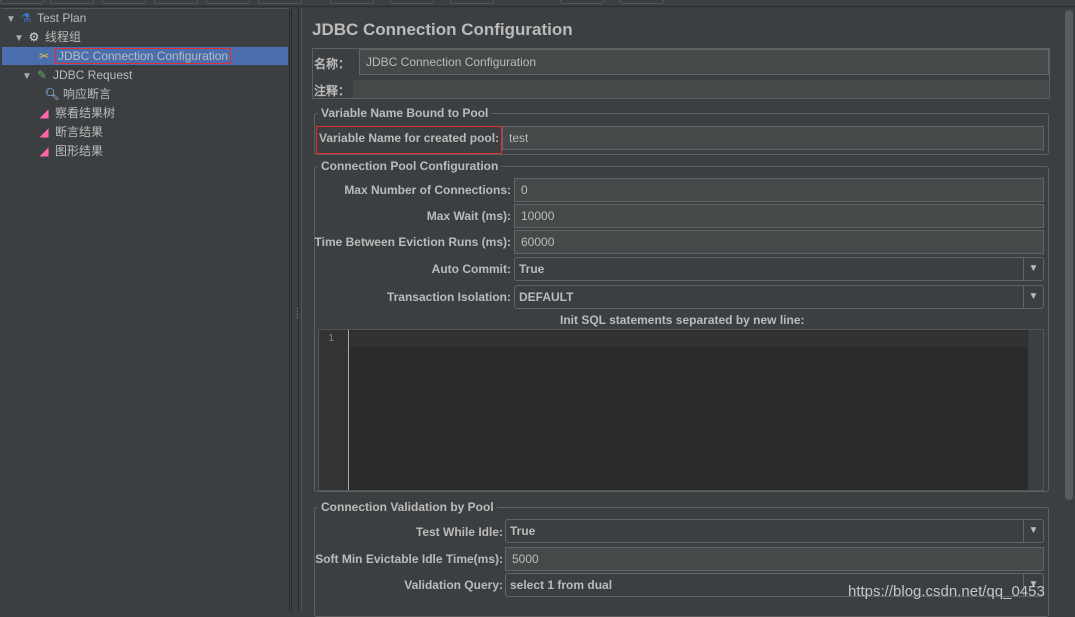  What do you see at coordinates (332, 64) in the screenshot?
I see `name-label: 名称：` at bounding box center [332, 64].